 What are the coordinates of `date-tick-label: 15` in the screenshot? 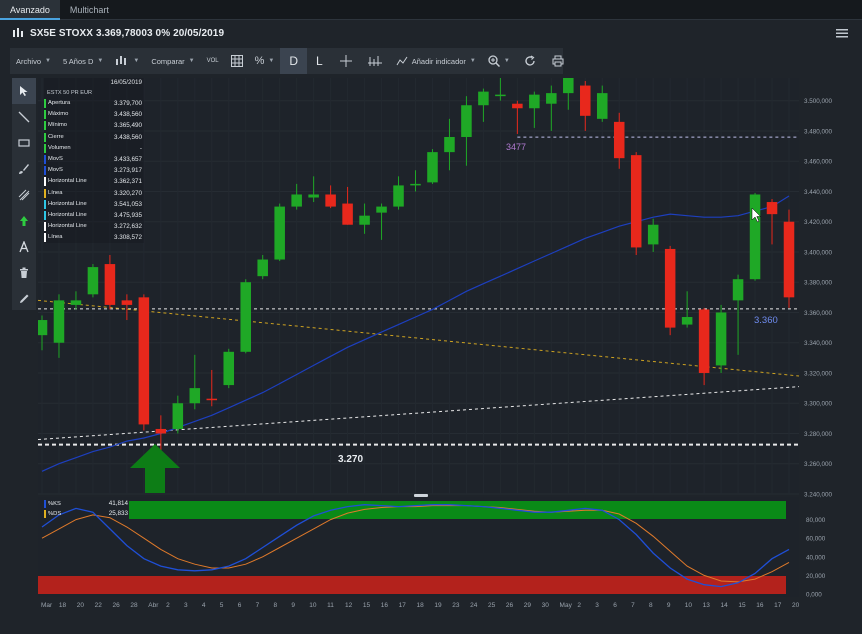 It's located at (742, 605).